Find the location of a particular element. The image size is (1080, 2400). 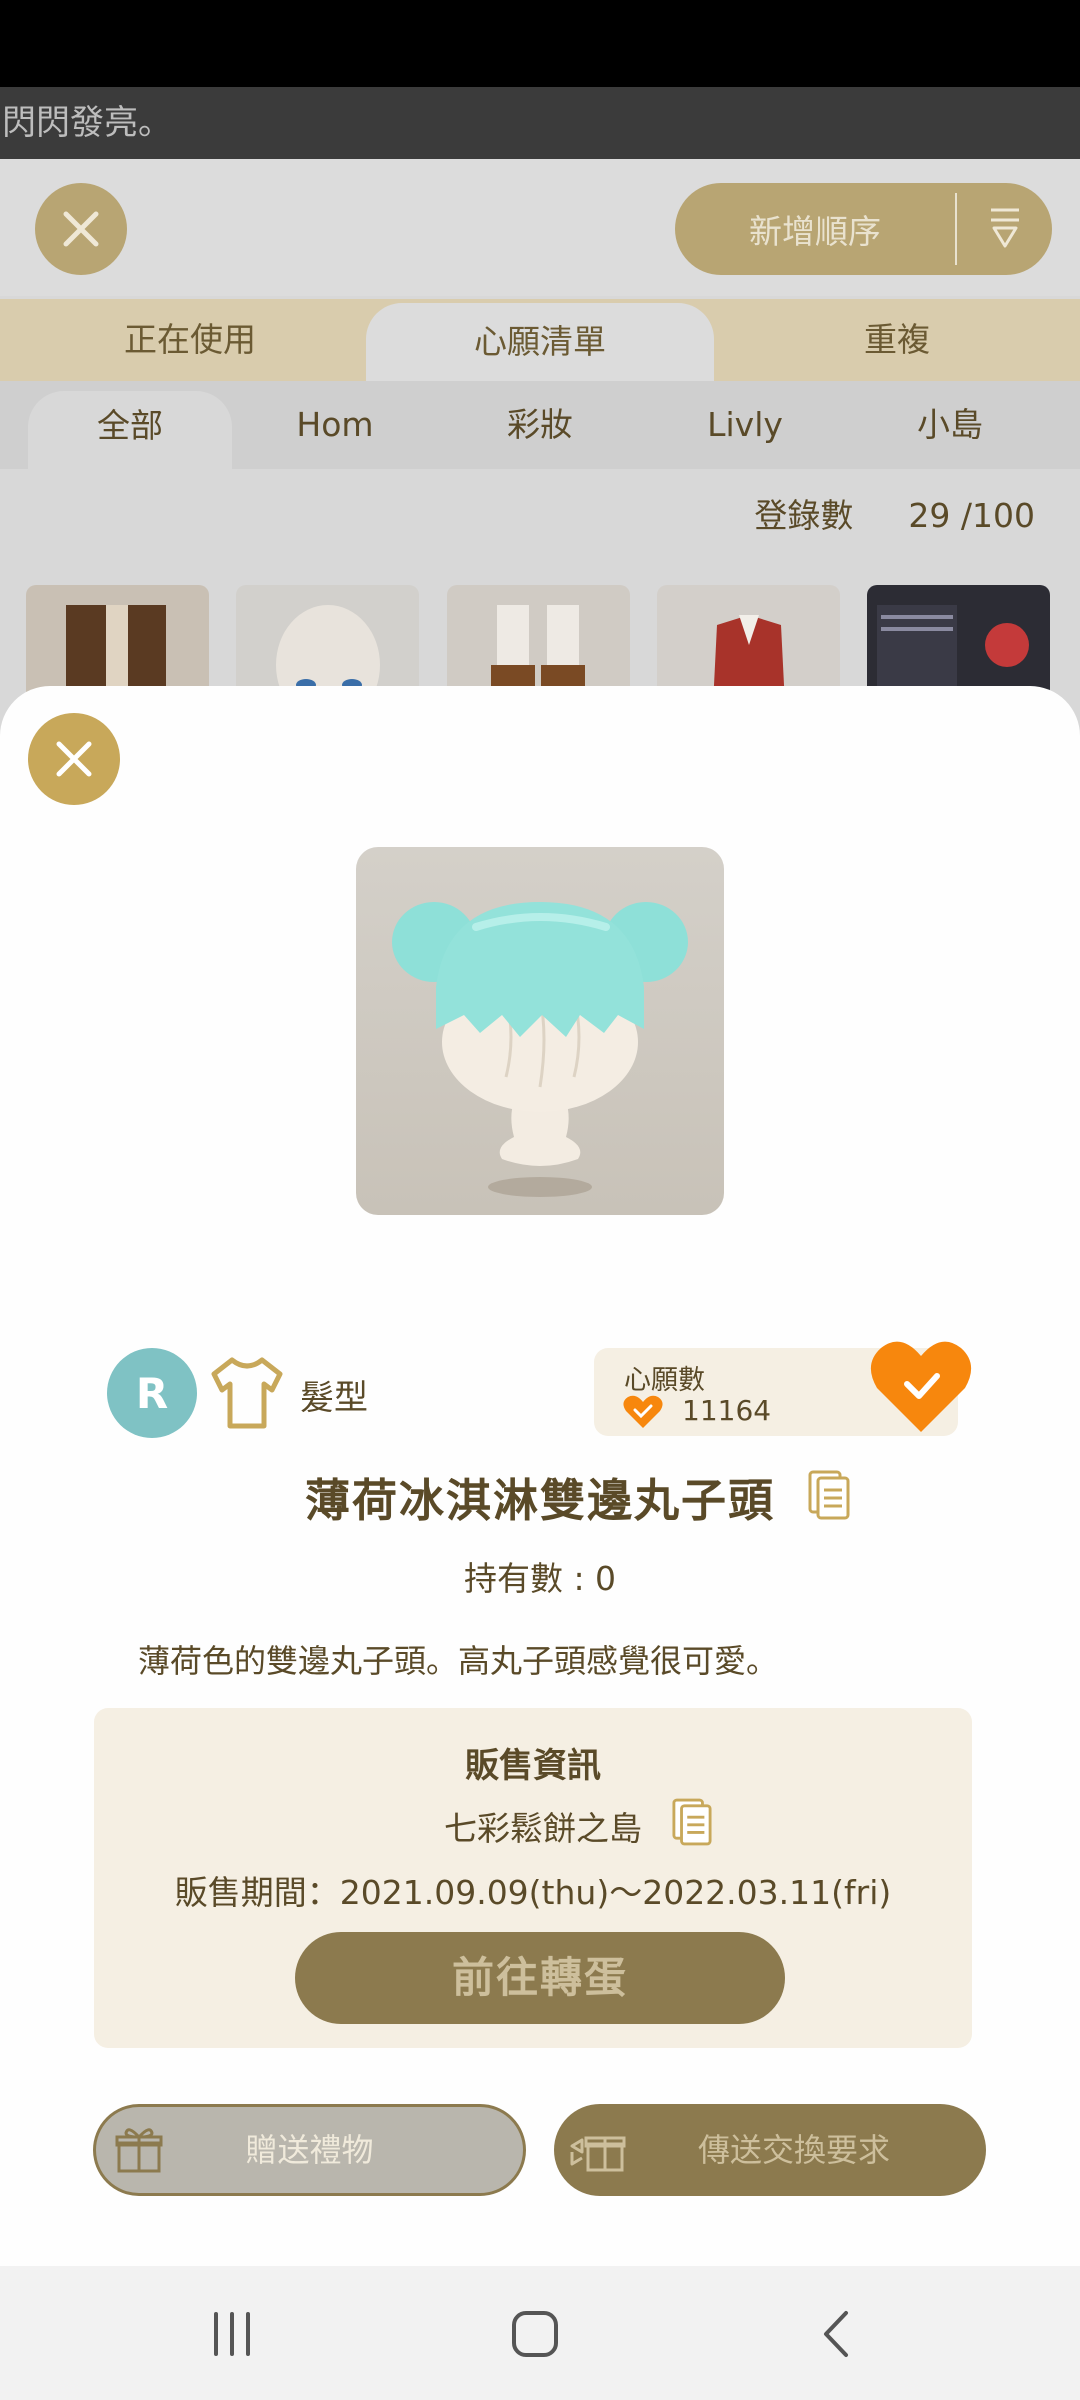

subtab-label: 全部 is located at coordinates (130, 425).